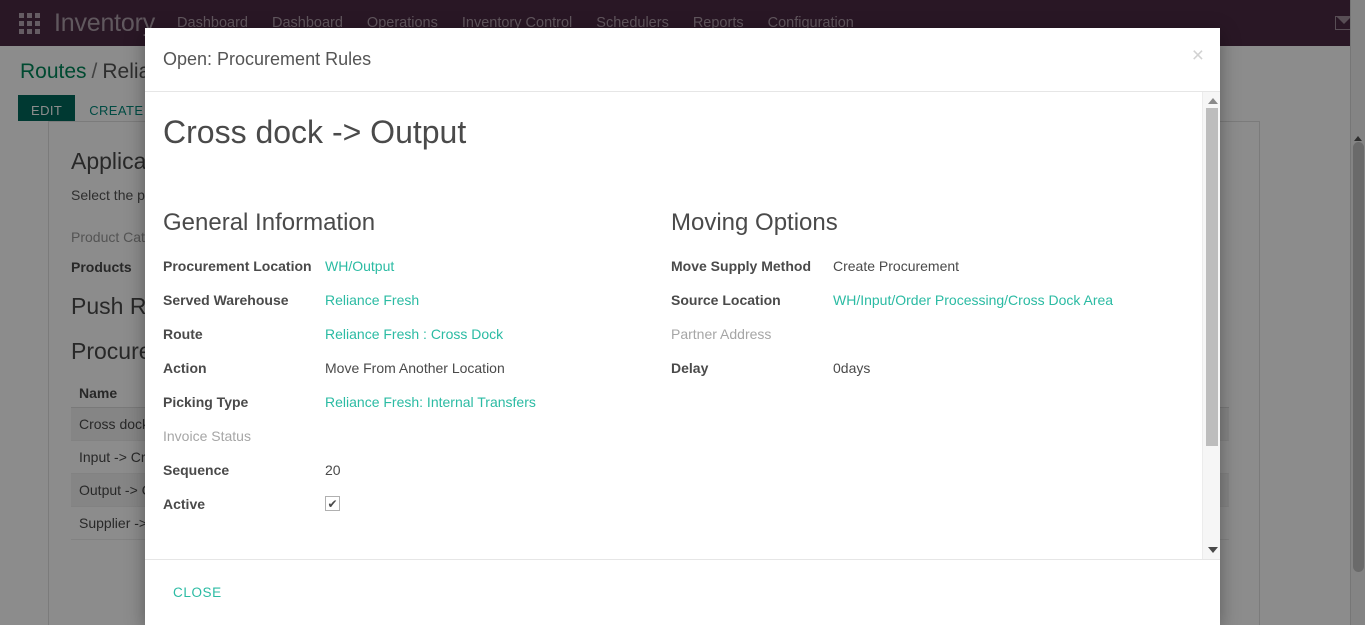 The height and width of the screenshot is (625, 1365). What do you see at coordinates (1213, 550) in the screenshot?
I see `scroll-down-arrow-icon` at bounding box center [1213, 550].